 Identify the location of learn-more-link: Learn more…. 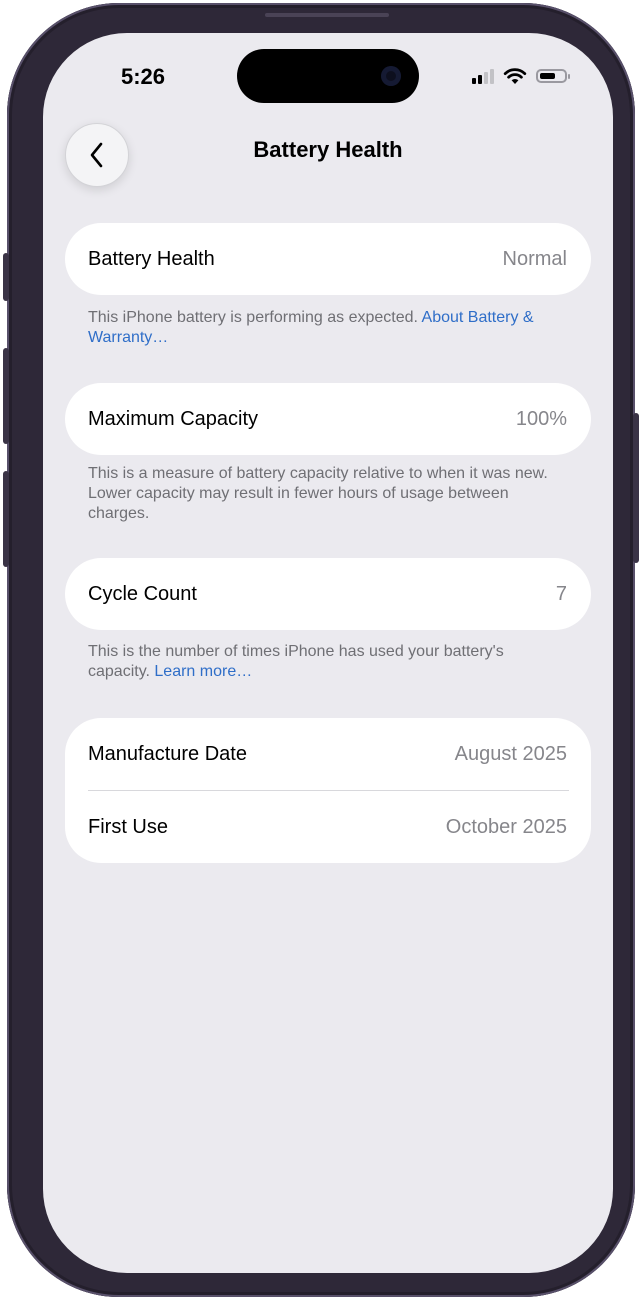
(203, 671).